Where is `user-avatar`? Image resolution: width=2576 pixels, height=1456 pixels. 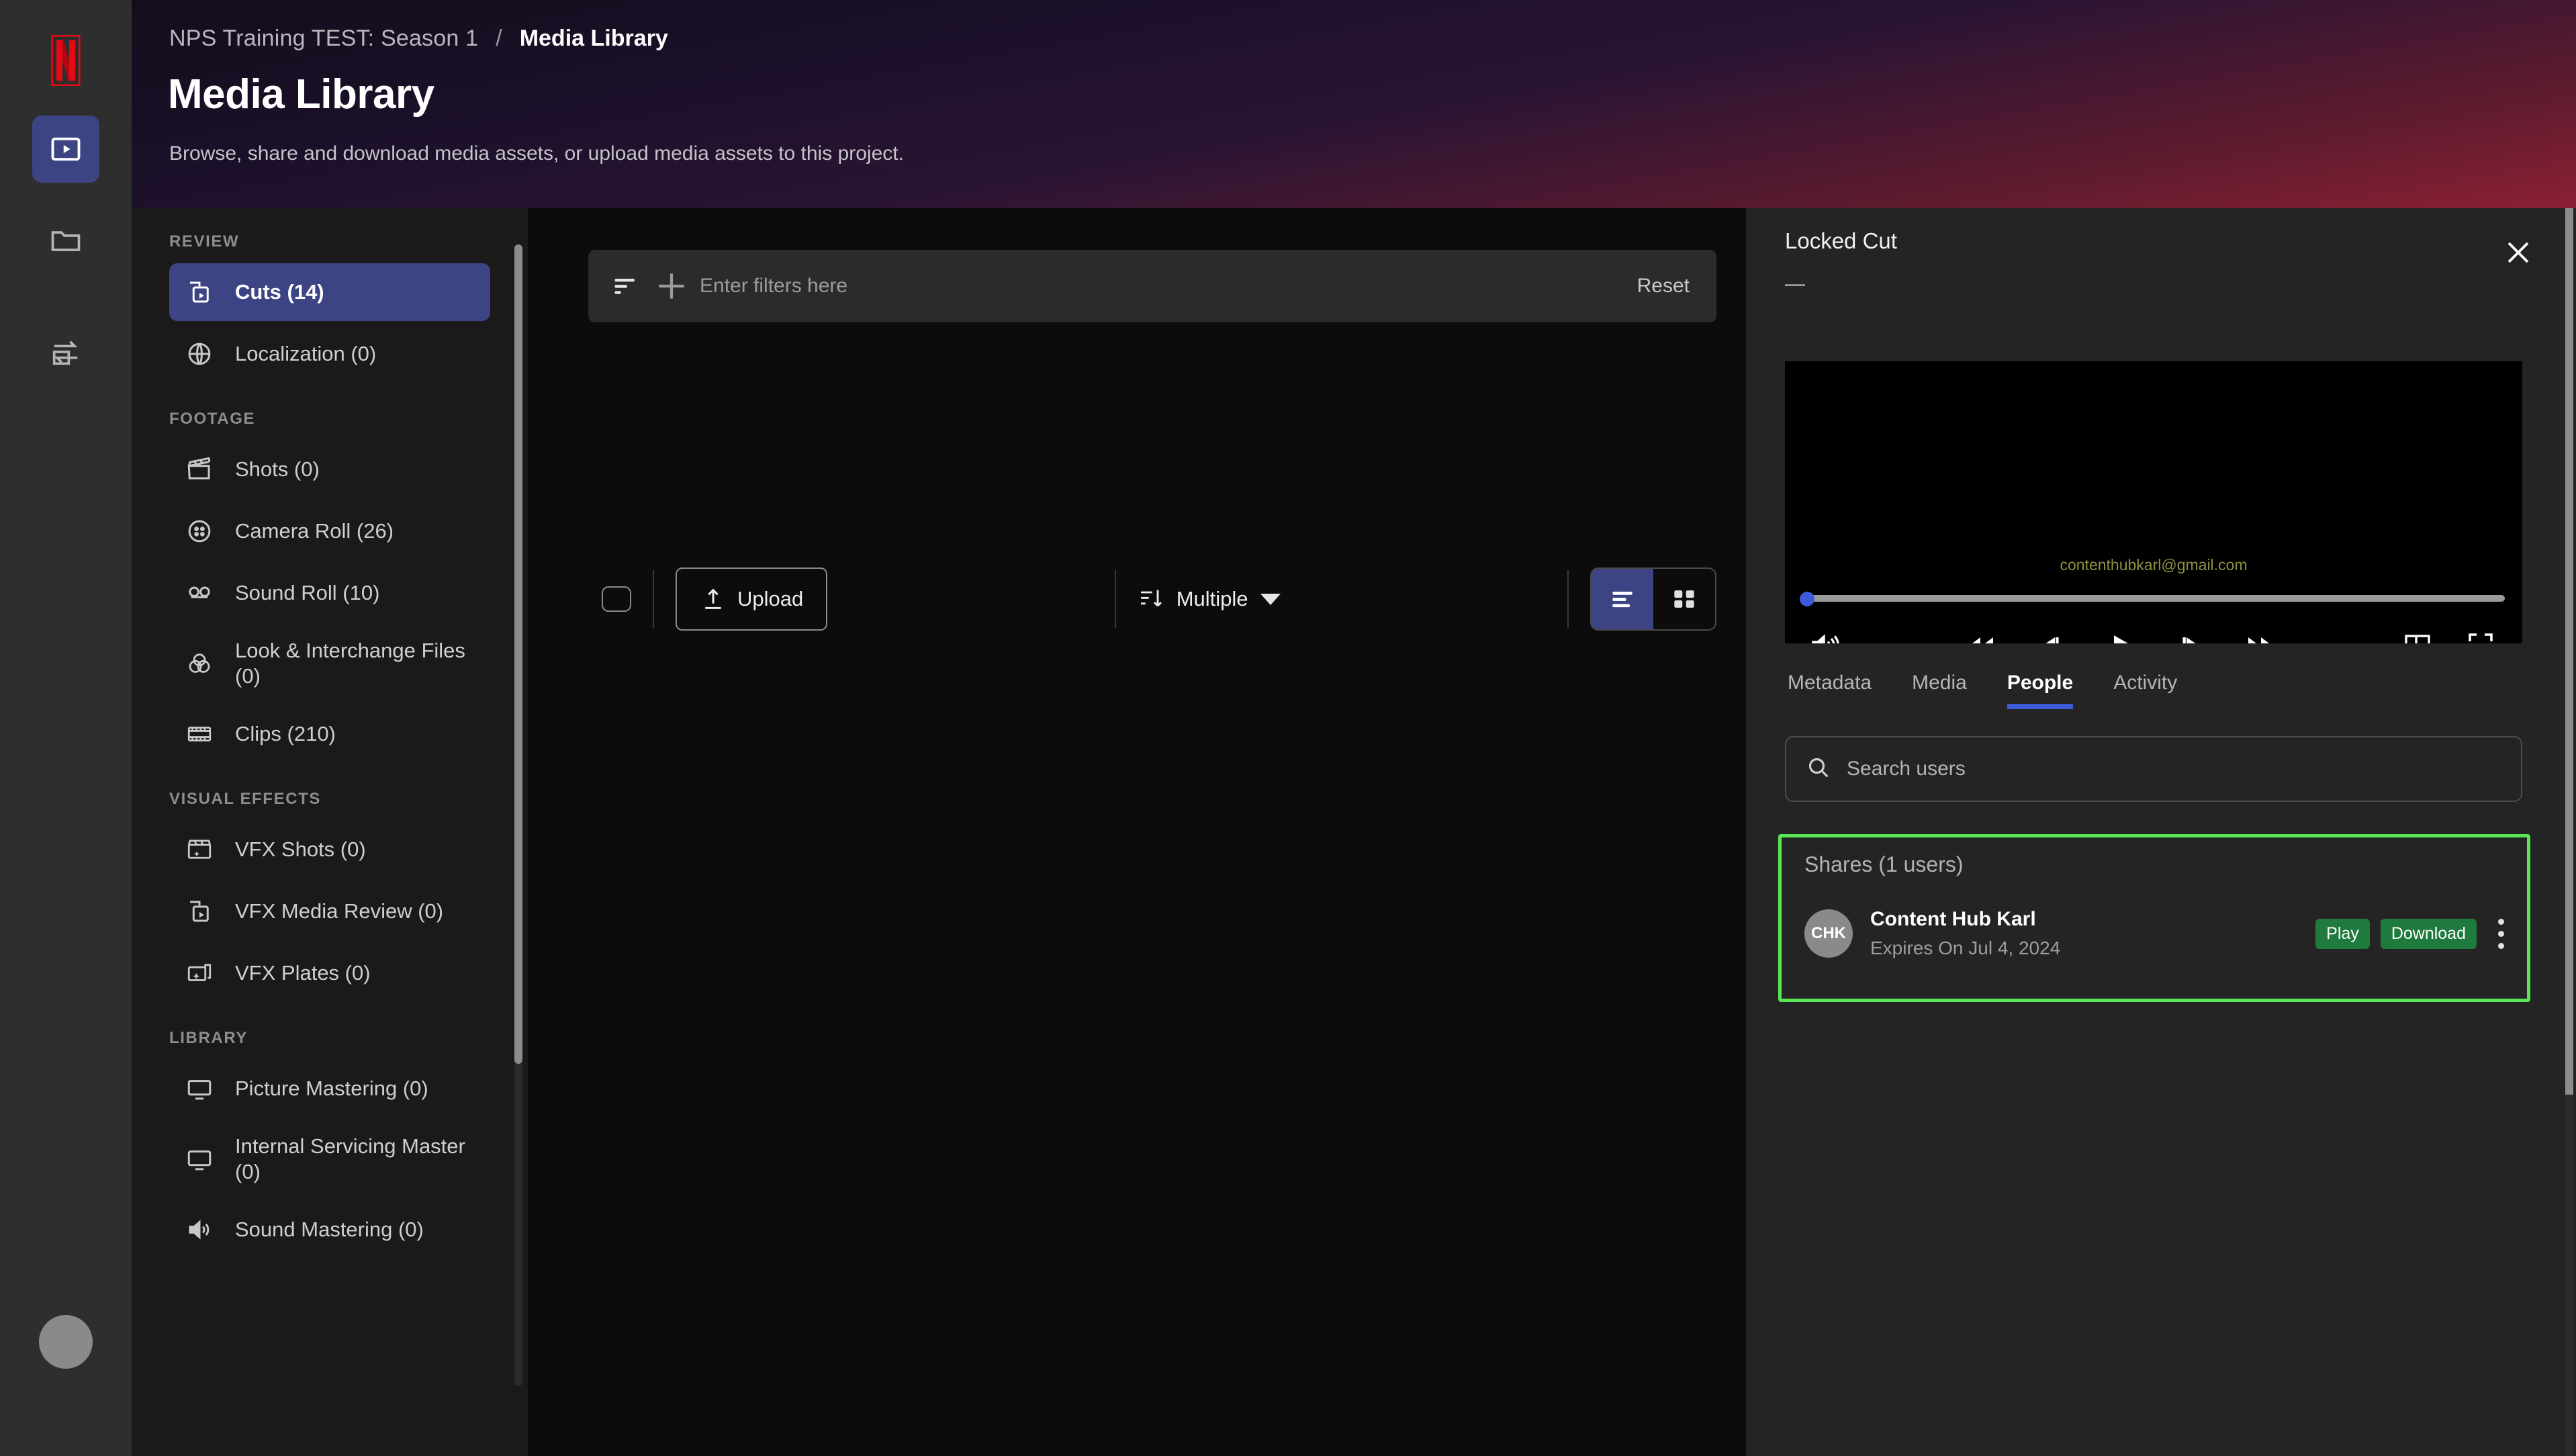 user-avatar is located at coordinates (66, 1342).